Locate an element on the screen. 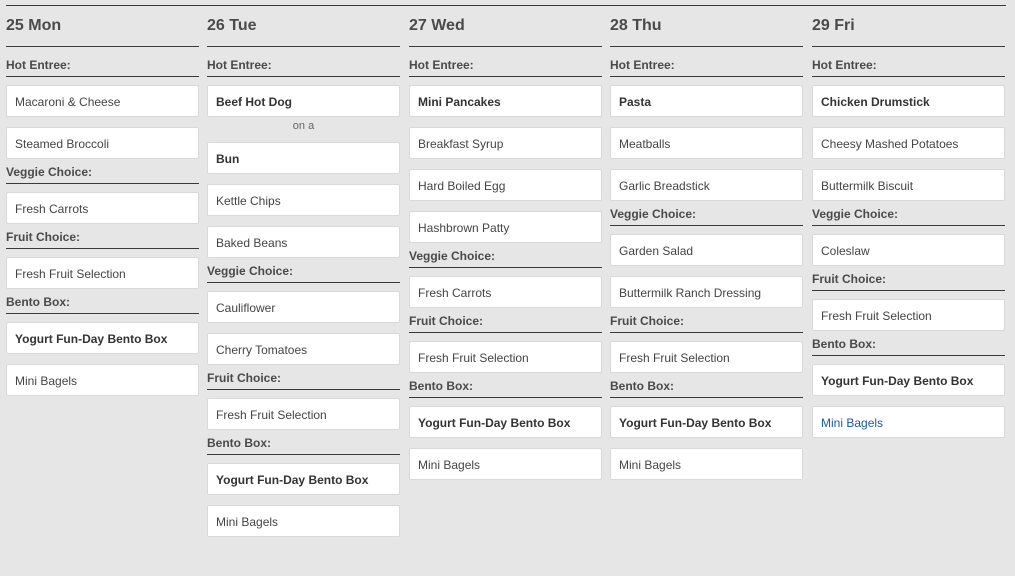 The width and height of the screenshot is (1015, 576). day-header: 25 Mon is located at coordinates (102, 26).